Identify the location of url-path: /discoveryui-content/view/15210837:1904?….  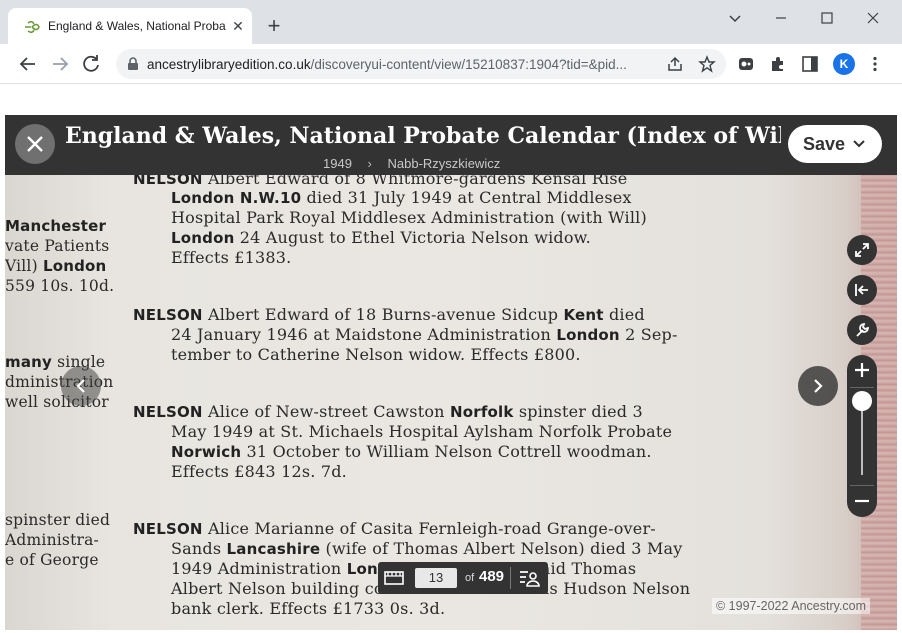
(468, 64).